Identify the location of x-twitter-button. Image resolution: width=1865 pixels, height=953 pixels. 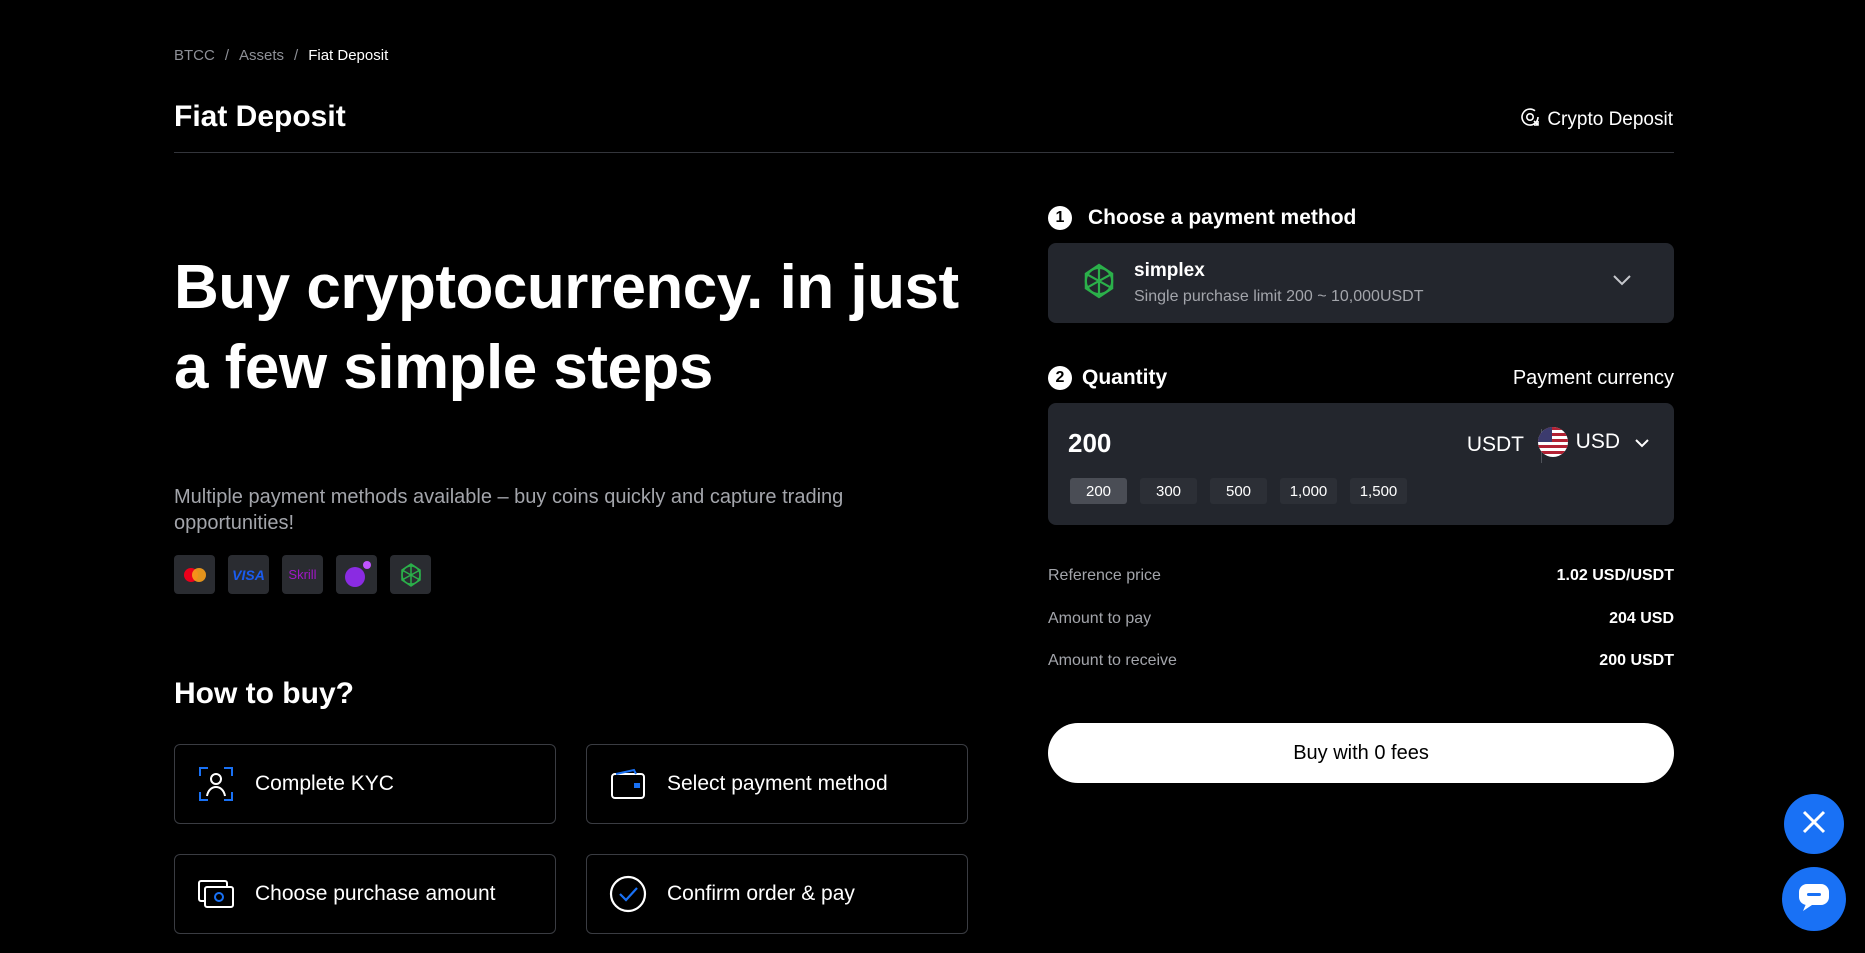
(1814, 824).